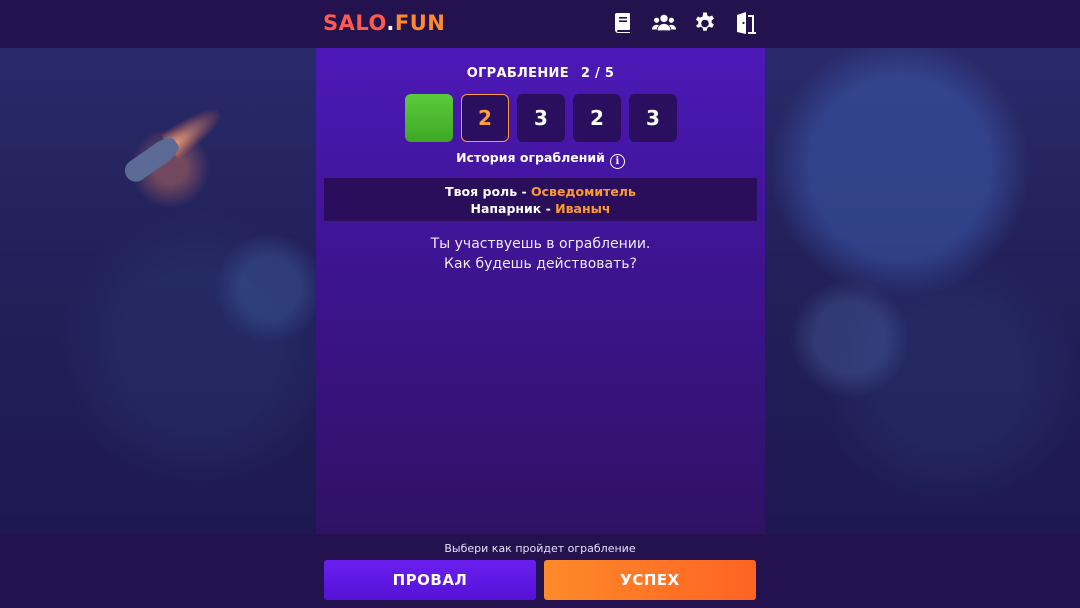  Describe the element at coordinates (540, 548) in the screenshot. I see `action-hint: Выбери как пройдет ограбление` at that location.